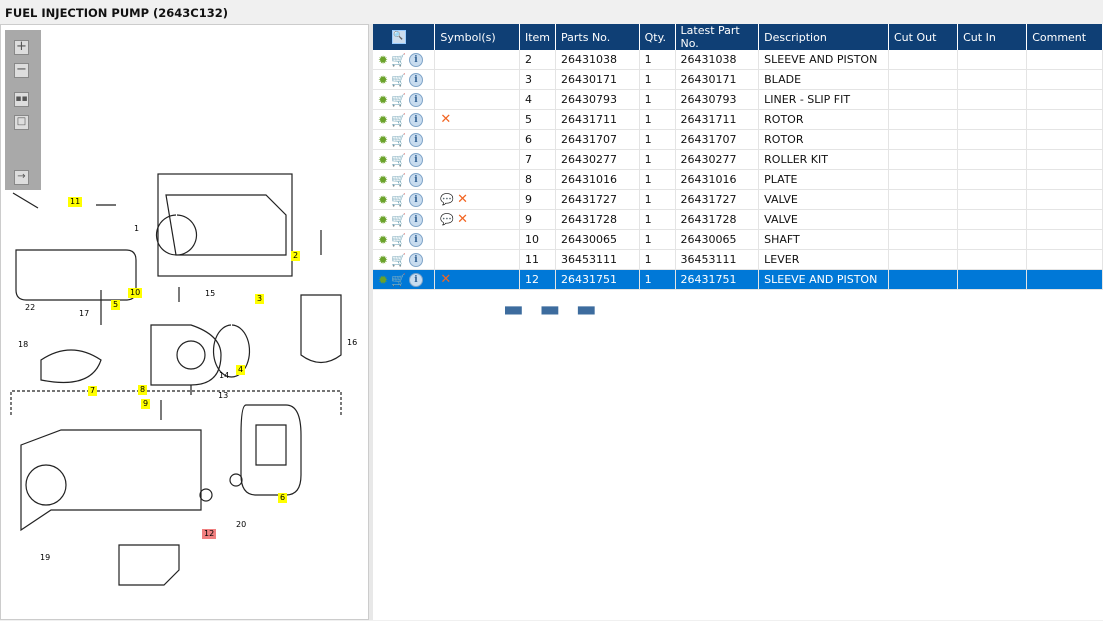 The image size is (1103, 621). I want to click on table-row: ✹ 🛒 i 6 26431707 1 26431707 ROTOR, so click(738, 139).